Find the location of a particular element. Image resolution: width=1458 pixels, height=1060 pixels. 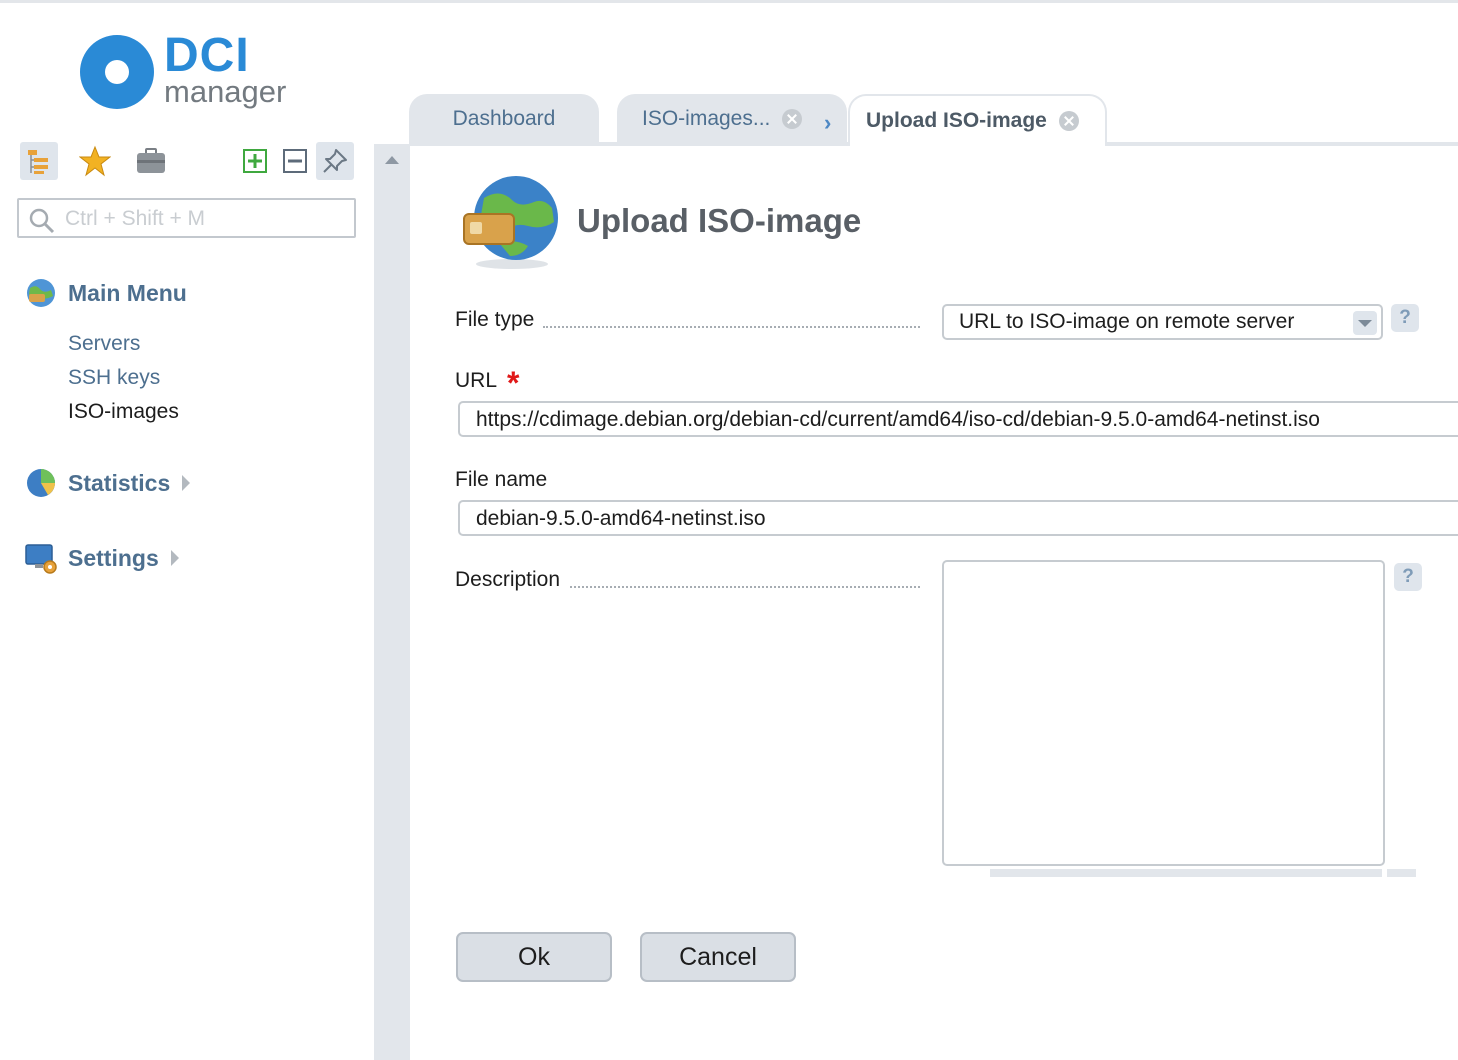

menu-search is located at coordinates (186, 218).